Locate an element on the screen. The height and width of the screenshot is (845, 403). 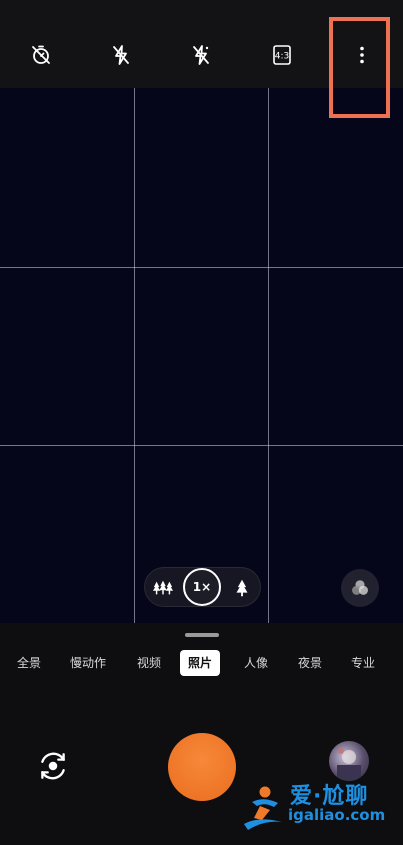
mode-slow-motion: 慢动作 is located at coordinates (88, 663).